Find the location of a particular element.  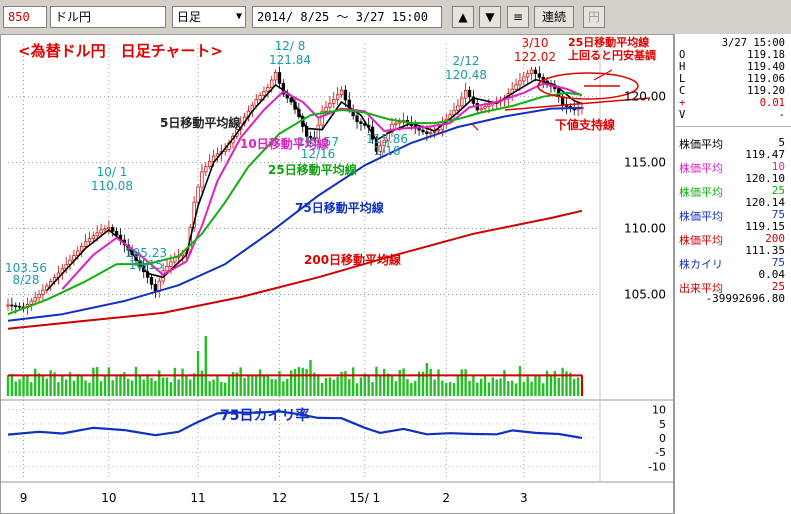

annotation-low-jan-line: 1/16 is located at coordinates (387, 151).